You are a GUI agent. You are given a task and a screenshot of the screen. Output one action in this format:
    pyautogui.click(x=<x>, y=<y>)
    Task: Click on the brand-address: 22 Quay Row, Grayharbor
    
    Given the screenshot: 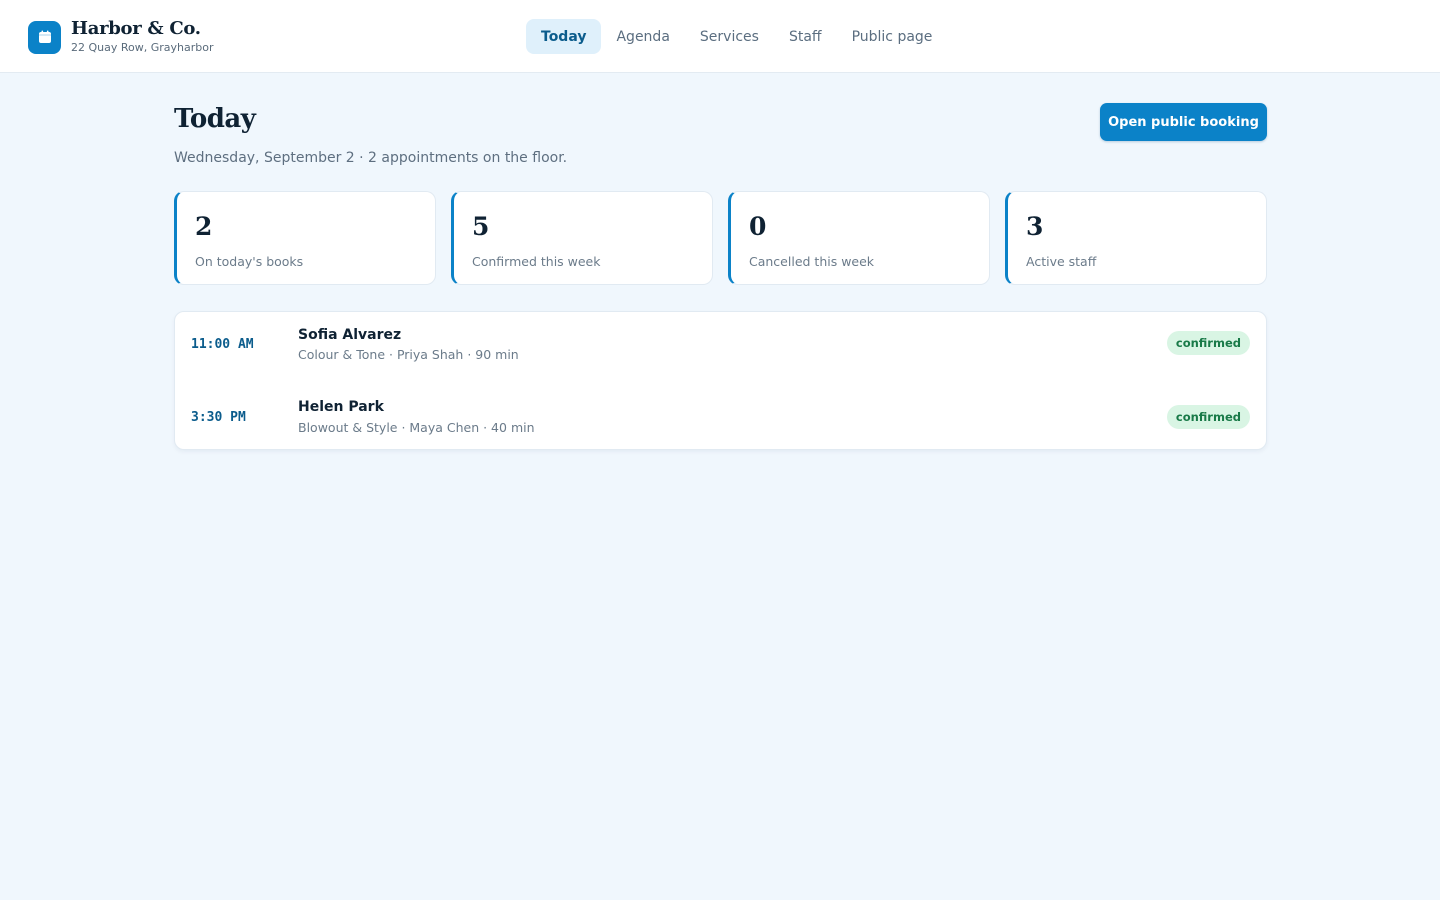 What is the action you would take?
    pyautogui.click(x=142, y=47)
    